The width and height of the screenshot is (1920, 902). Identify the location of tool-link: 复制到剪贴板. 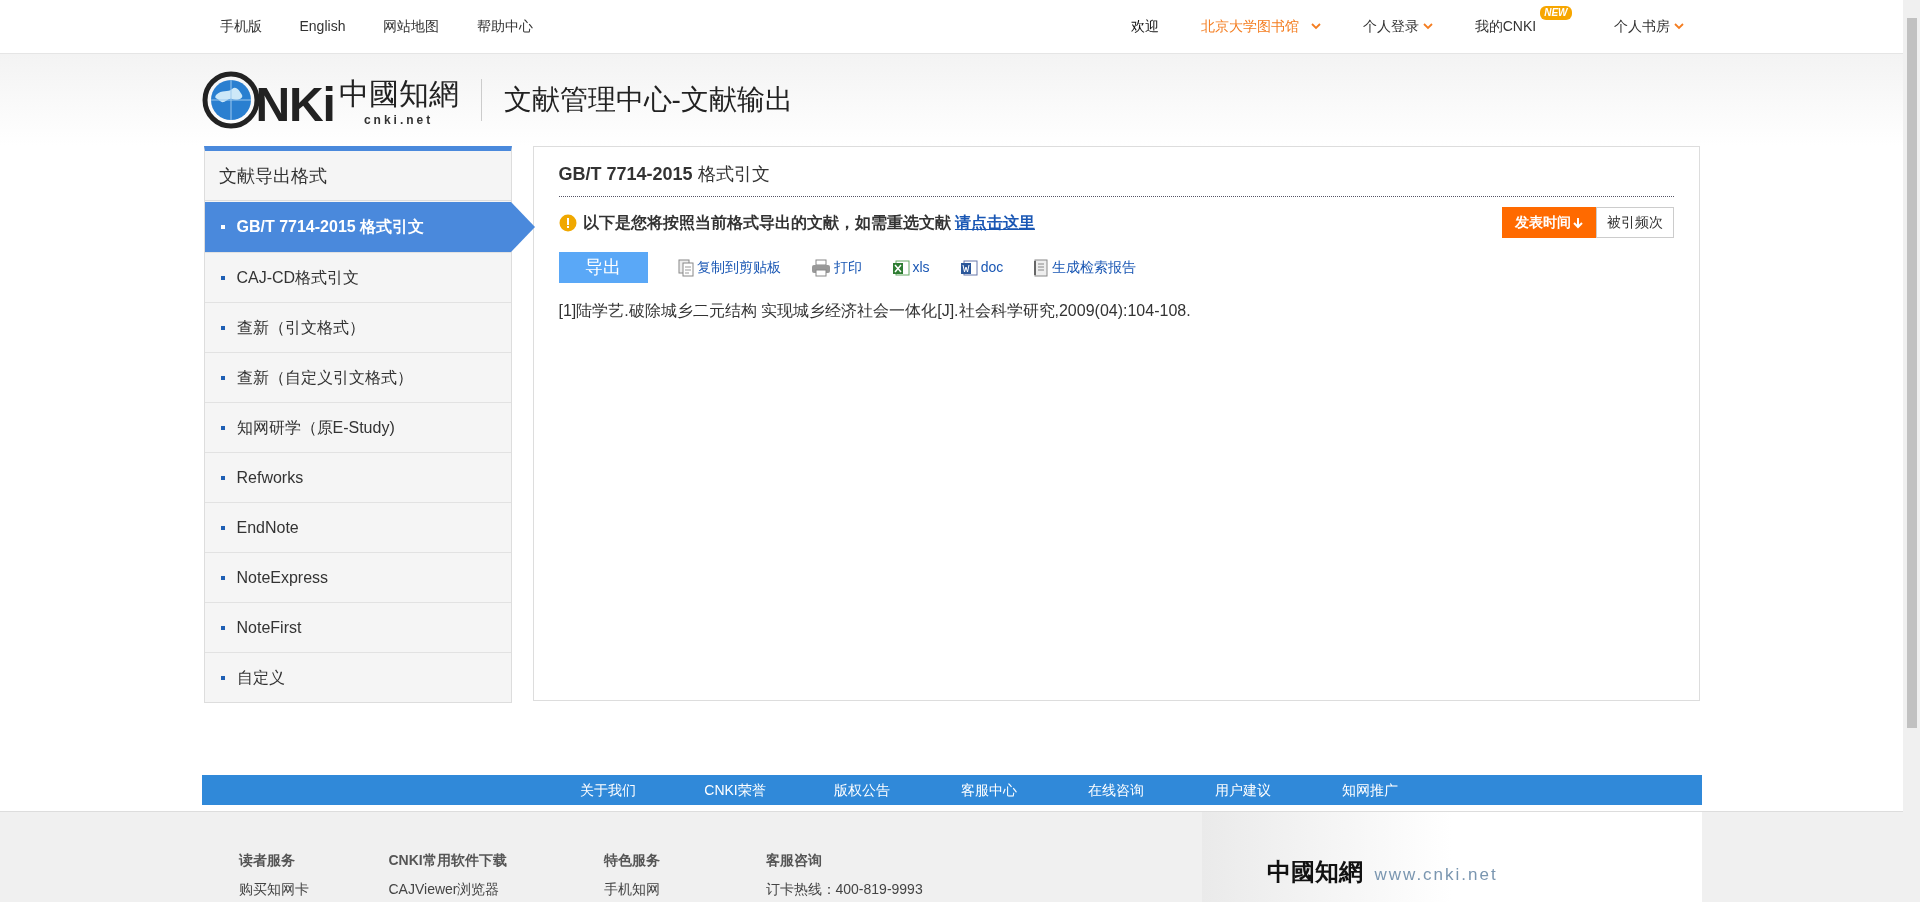
(729, 267).